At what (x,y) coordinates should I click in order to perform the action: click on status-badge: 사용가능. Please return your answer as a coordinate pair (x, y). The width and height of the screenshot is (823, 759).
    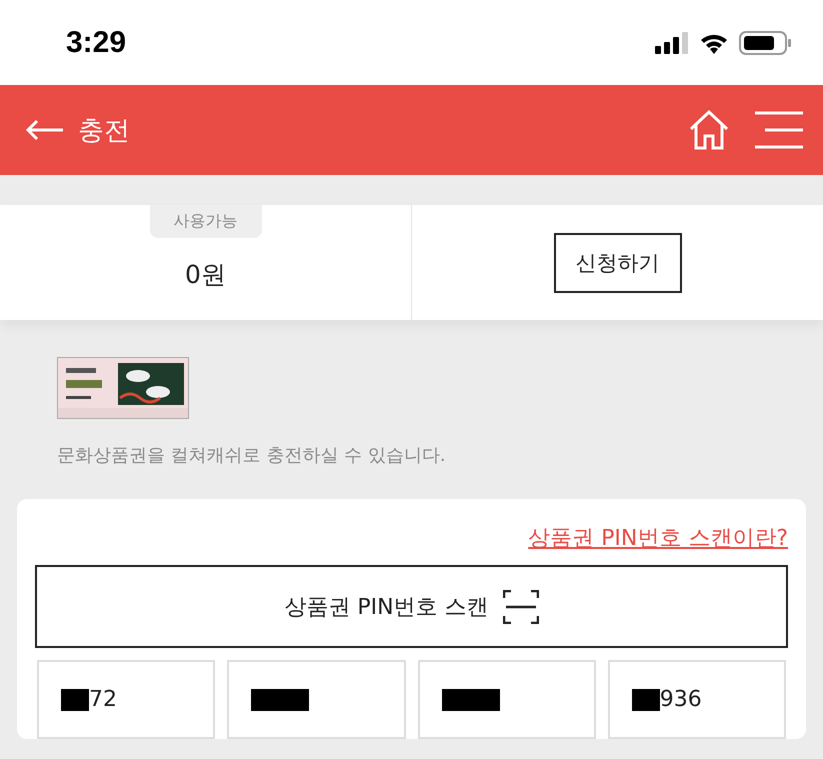
    Looking at the image, I should click on (206, 221).